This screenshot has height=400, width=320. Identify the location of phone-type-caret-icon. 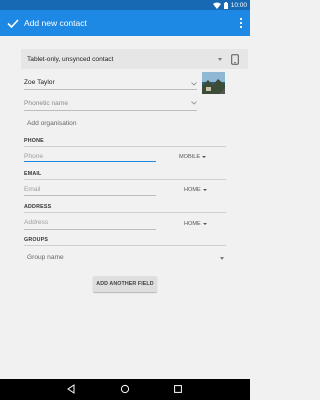
(204, 157).